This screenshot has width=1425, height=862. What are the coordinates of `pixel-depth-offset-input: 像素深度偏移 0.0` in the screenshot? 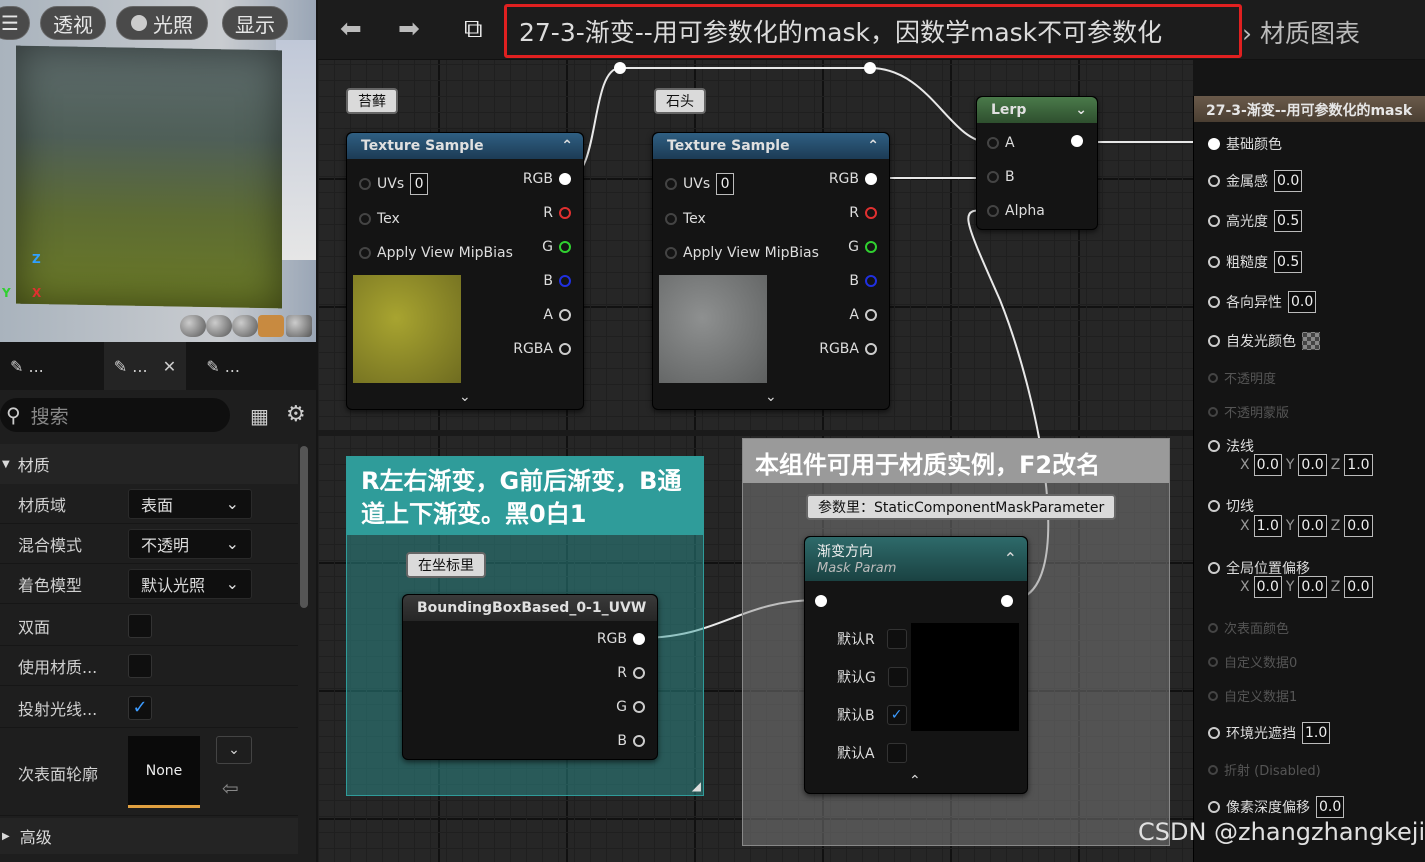 It's located at (1276, 807).